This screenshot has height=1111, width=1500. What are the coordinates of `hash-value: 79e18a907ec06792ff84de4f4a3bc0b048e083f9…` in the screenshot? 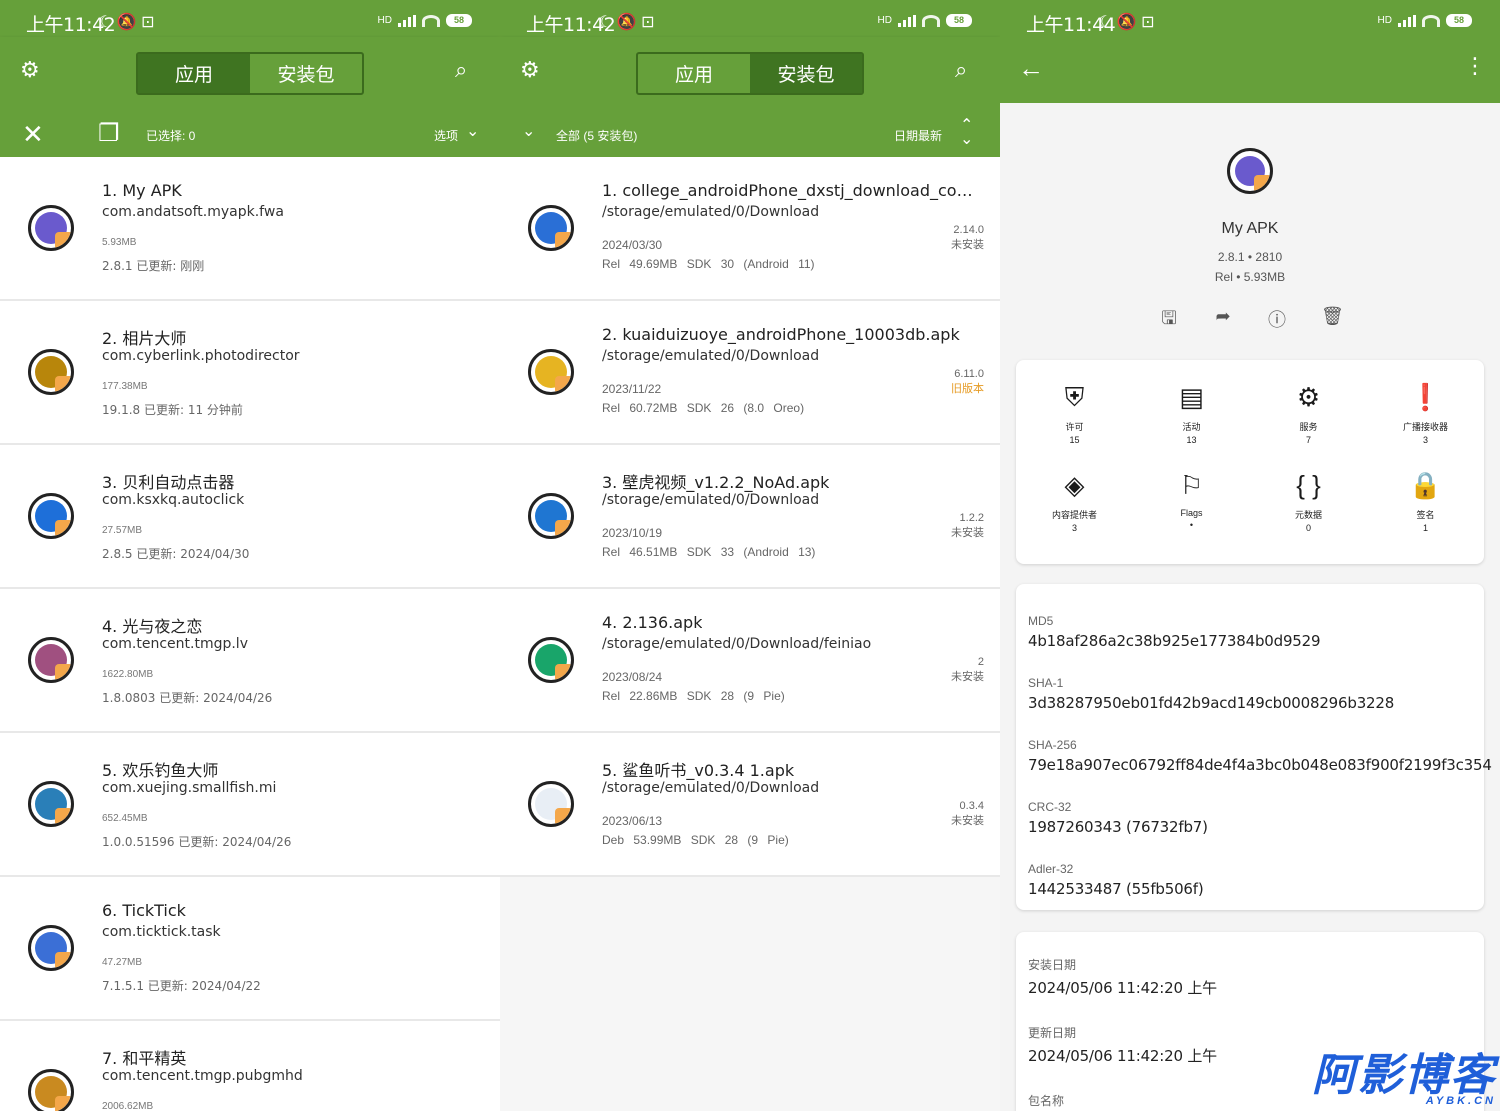 It's located at (1260, 765).